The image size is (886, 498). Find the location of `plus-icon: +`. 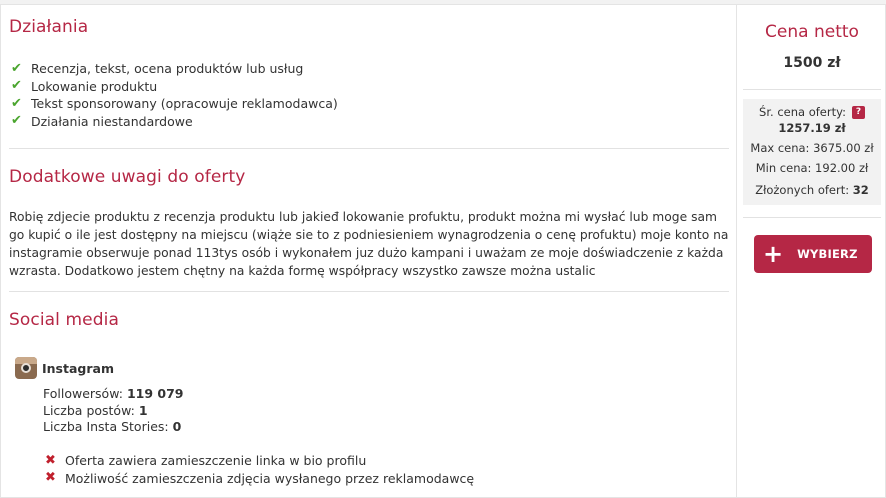

plus-icon: + is located at coordinates (773, 254).